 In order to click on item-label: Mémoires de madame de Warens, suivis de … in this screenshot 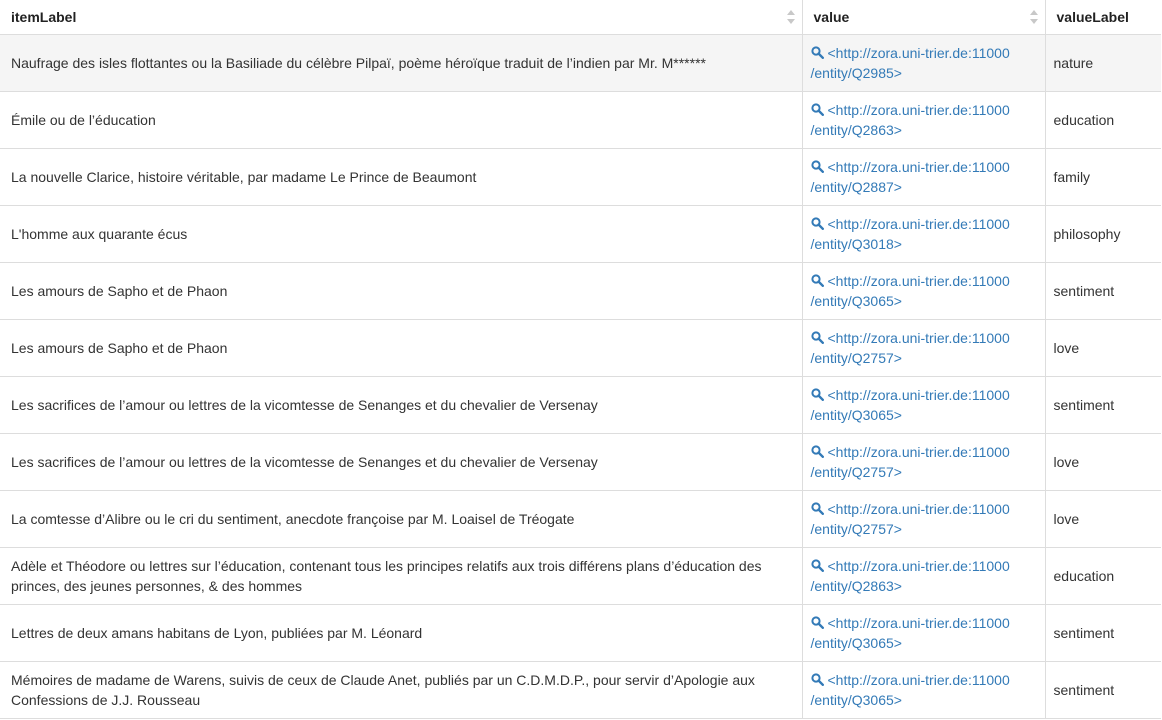, I will do `click(383, 689)`.